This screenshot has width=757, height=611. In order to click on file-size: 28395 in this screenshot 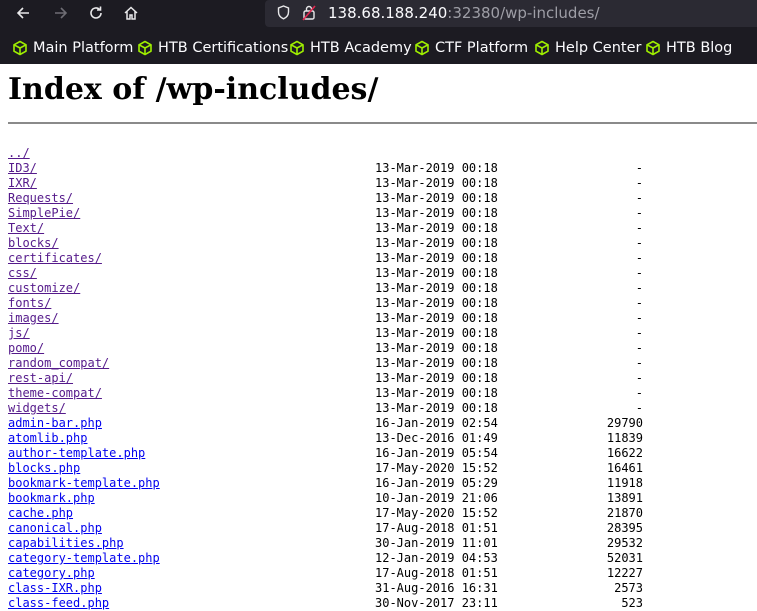, I will do `click(624, 528)`.